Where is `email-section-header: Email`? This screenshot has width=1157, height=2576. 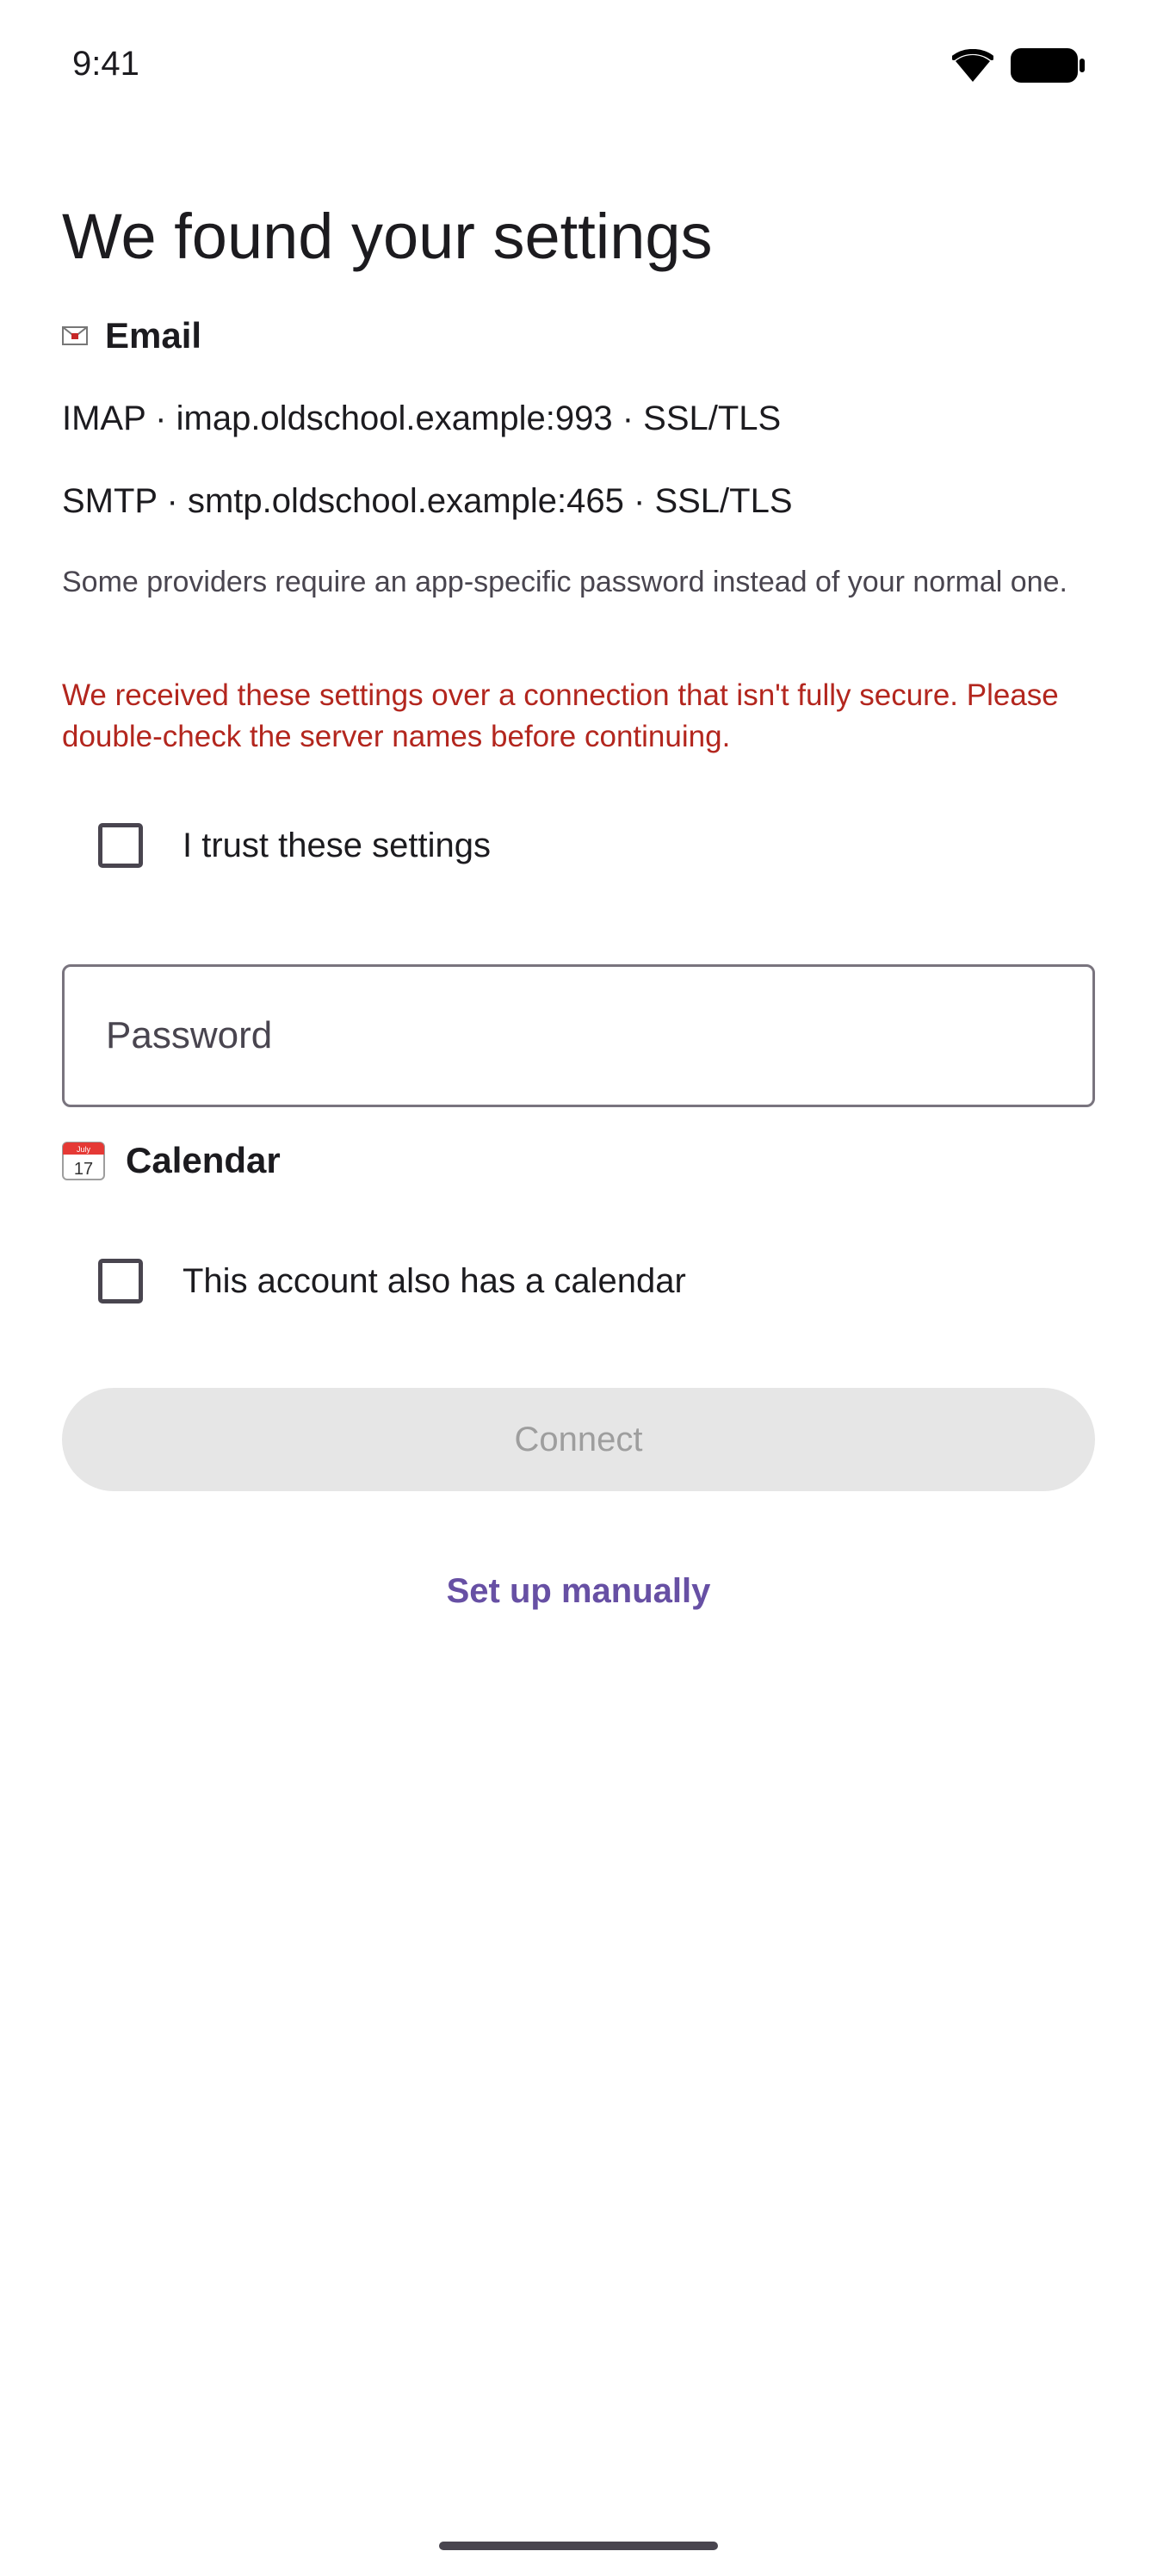
email-section-header: Email is located at coordinates (131, 335).